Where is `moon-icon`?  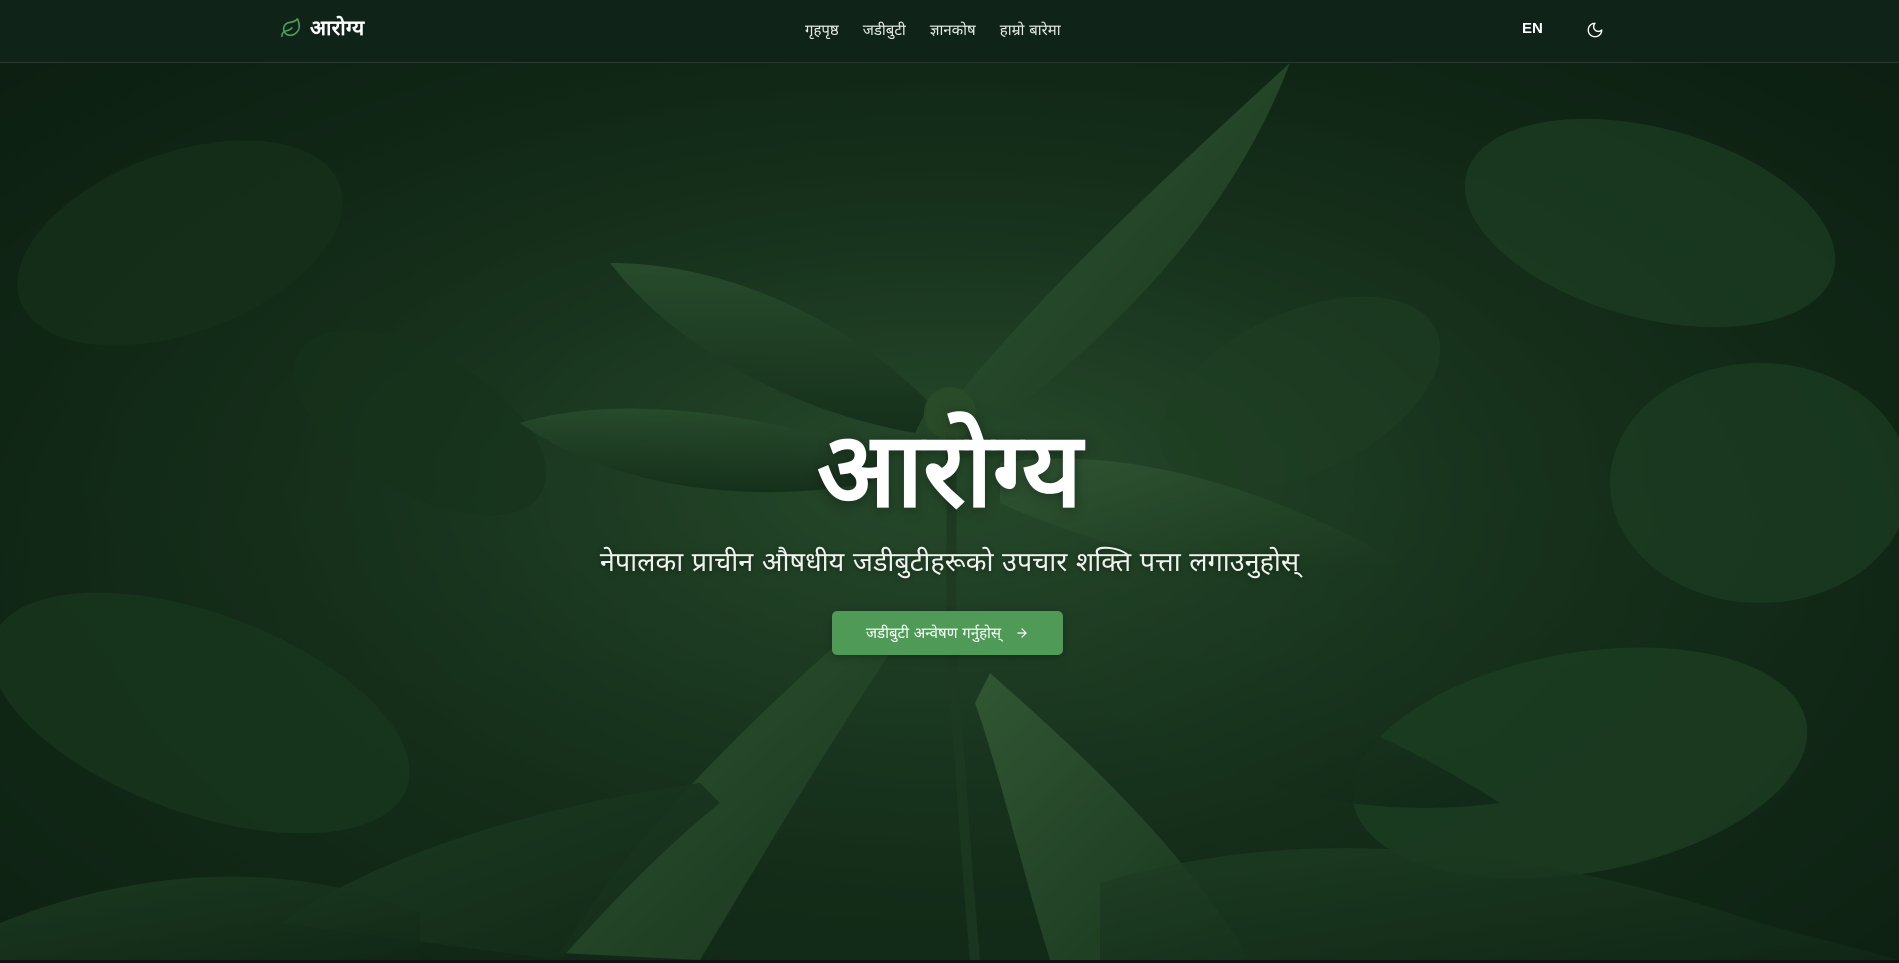 moon-icon is located at coordinates (1595, 30).